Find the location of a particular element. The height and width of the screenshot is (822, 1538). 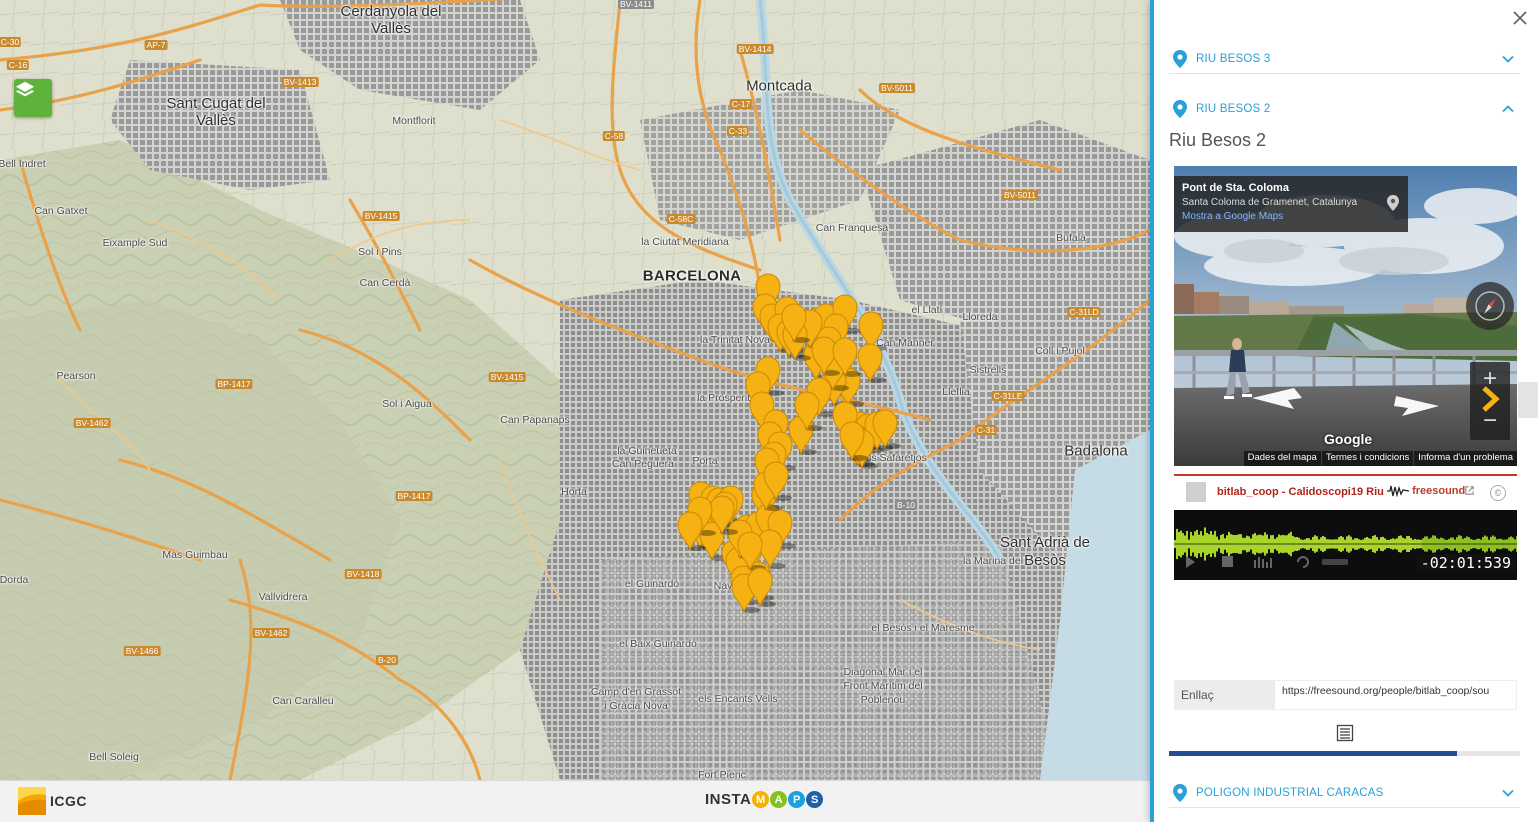

compass-button is located at coordinates (1490, 306).